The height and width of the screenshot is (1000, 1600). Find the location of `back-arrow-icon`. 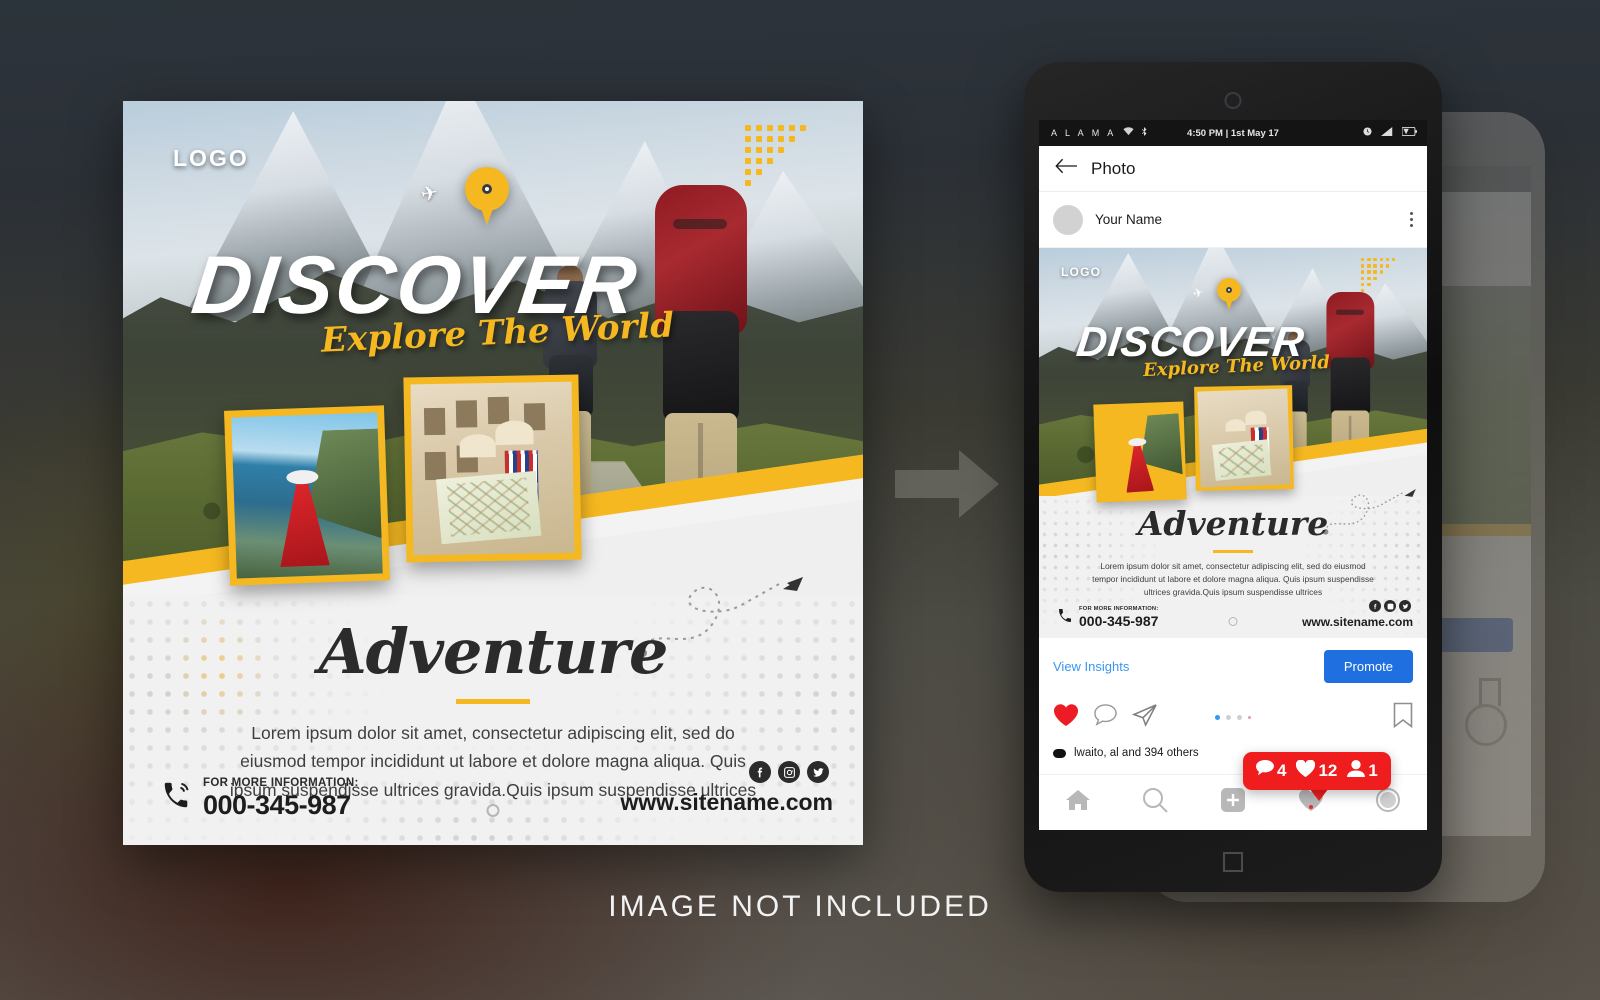

back-arrow-icon is located at coordinates (1066, 168).